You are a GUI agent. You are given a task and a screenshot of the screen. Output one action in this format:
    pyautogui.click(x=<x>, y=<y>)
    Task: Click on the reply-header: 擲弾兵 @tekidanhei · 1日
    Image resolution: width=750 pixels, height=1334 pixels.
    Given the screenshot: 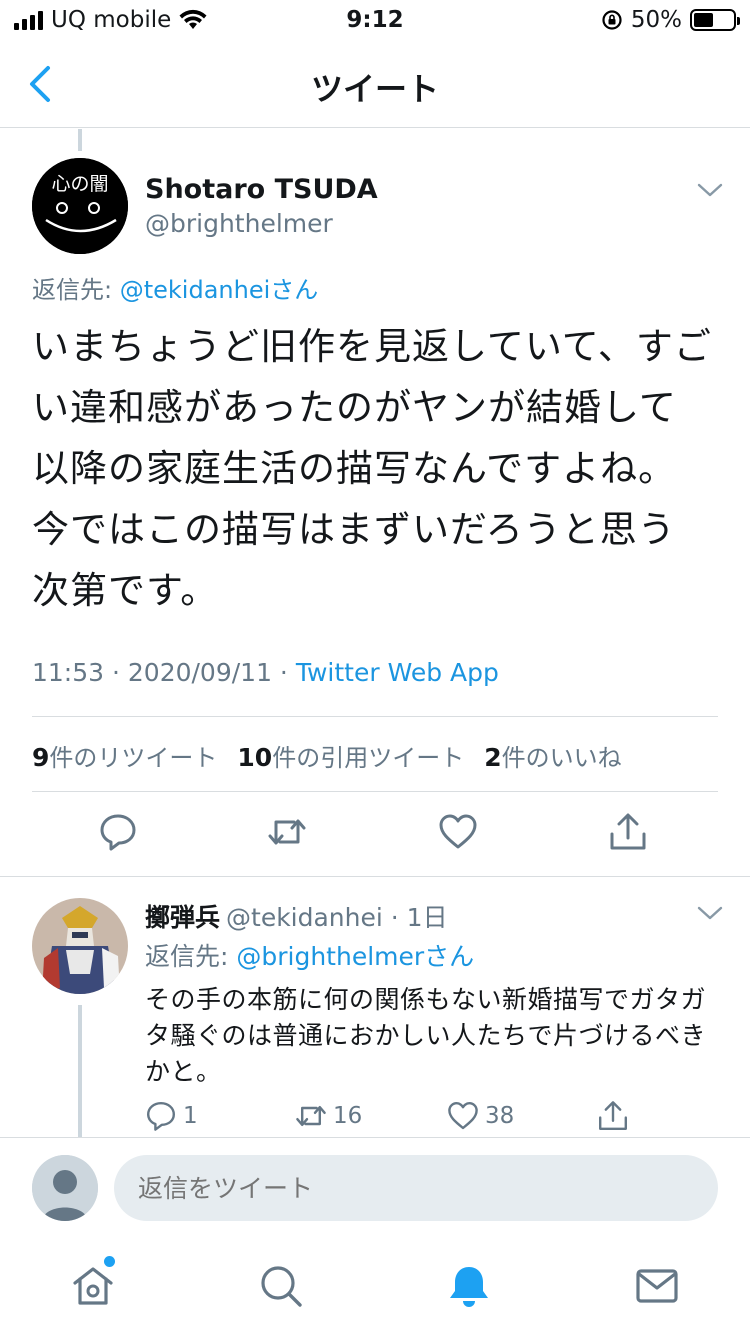 What is the action you would take?
    pyautogui.click(x=296, y=916)
    